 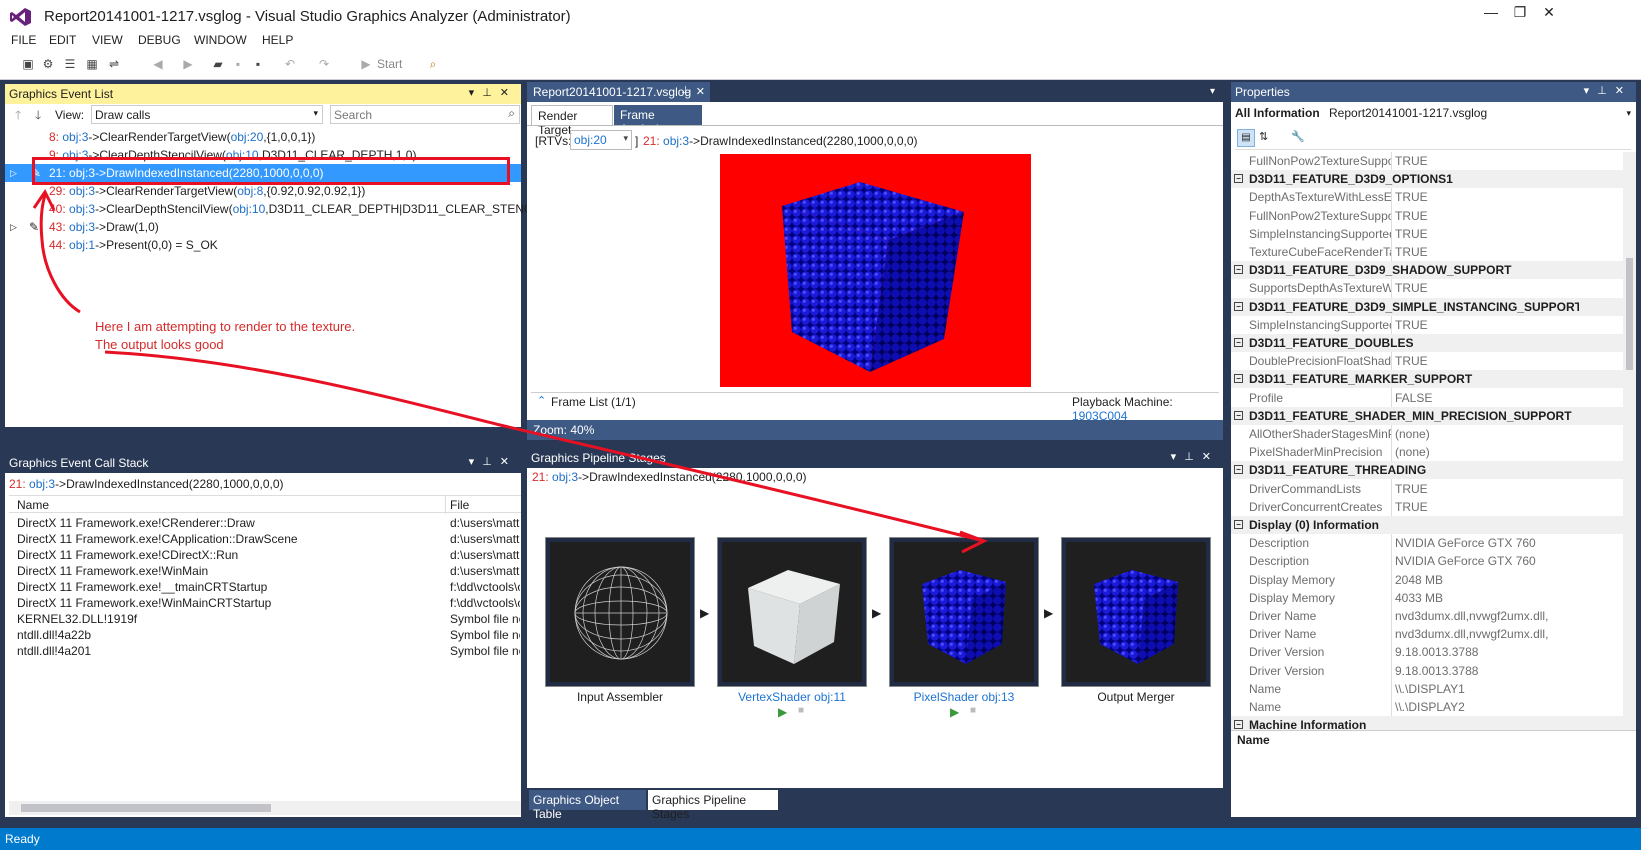 What do you see at coordinates (263, 245) in the screenshot?
I see `event-row-44: 44: obj:1->Present(0,0) = S_OK` at bounding box center [263, 245].